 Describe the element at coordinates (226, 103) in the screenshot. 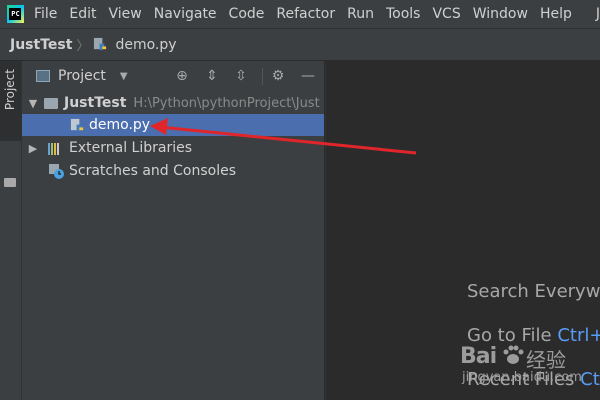

I see `tree-root-path: H:\Python\pythonProject\Just` at that location.